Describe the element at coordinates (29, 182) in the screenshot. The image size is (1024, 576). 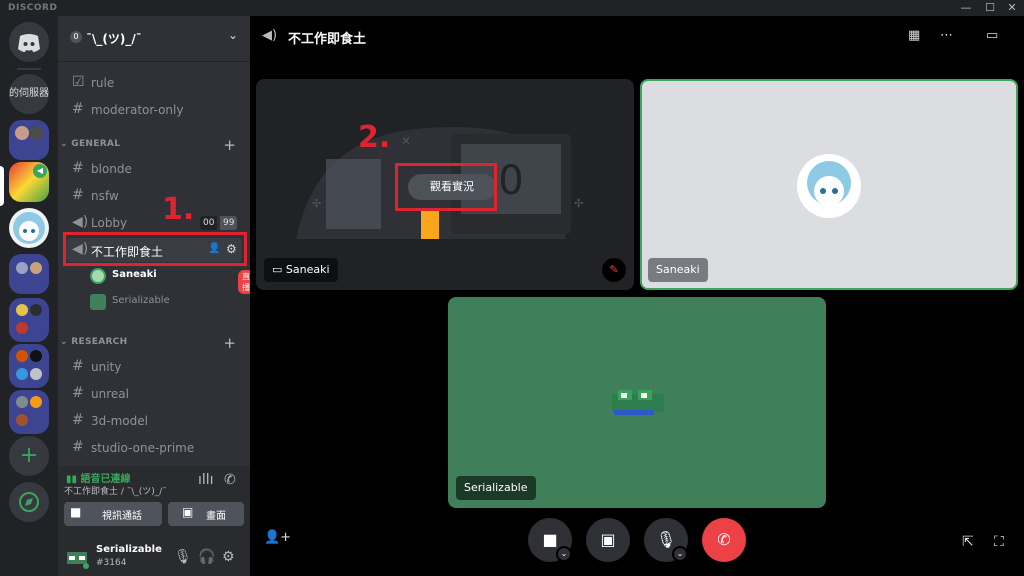
I see `server-active: ◀` at that location.